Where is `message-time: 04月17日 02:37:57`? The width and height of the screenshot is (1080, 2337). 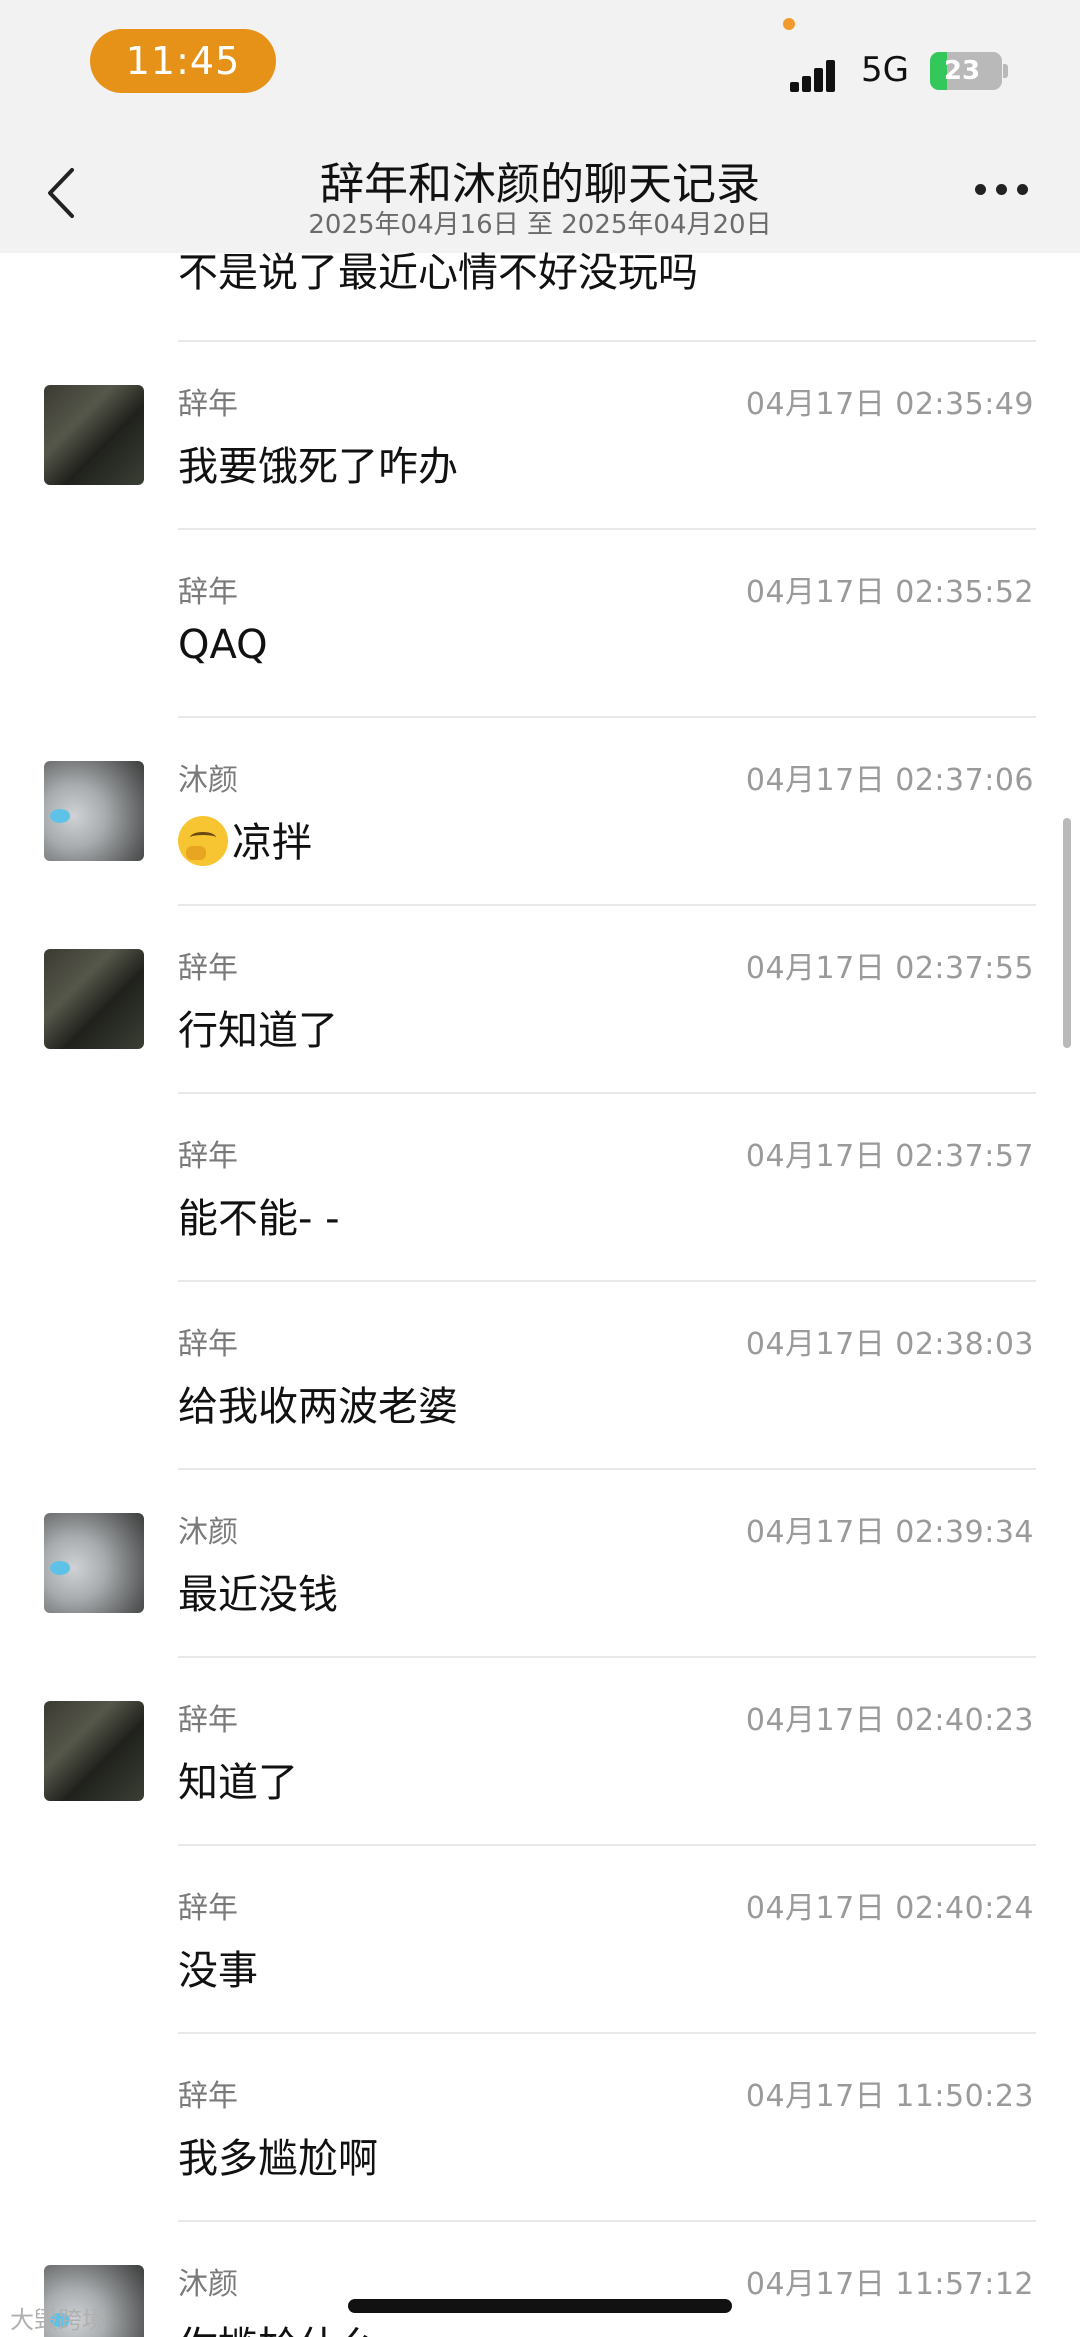 message-time: 04月17日 02:37:57 is located at coordinates (889, 1156).